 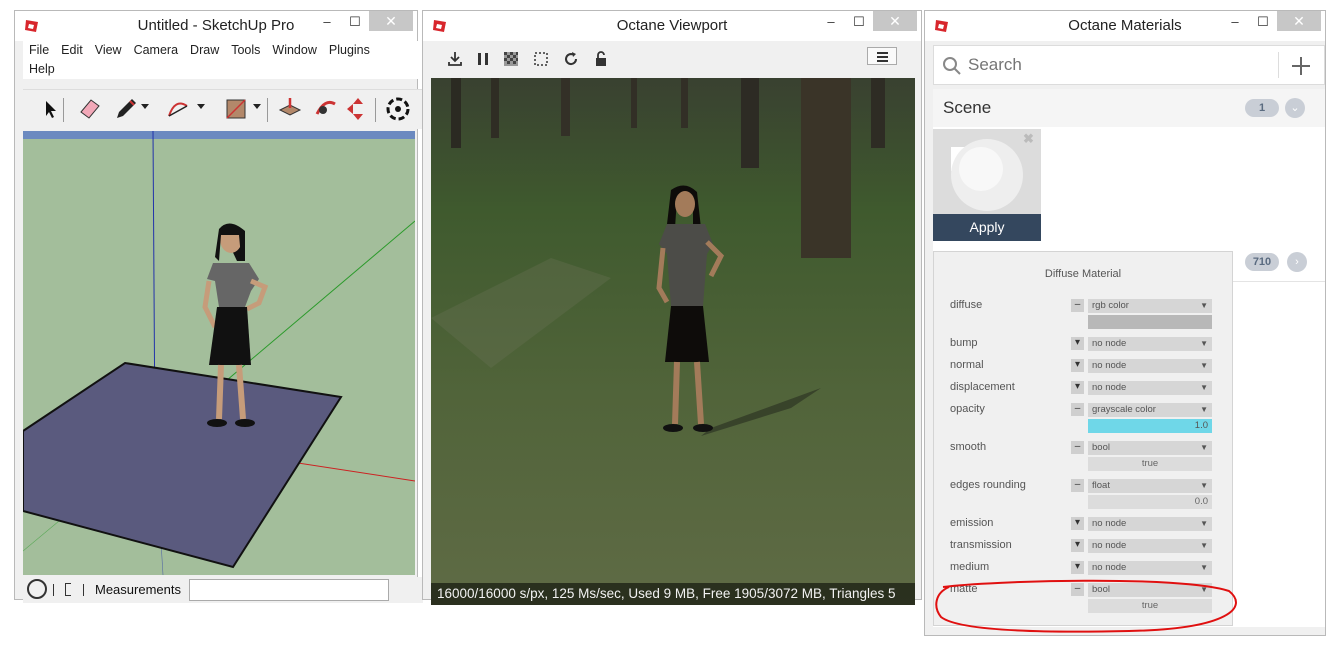 What do you see at coordinates (511, 59) in the screenshot?
I see `checker-icon` at bounding box center [511, 59].